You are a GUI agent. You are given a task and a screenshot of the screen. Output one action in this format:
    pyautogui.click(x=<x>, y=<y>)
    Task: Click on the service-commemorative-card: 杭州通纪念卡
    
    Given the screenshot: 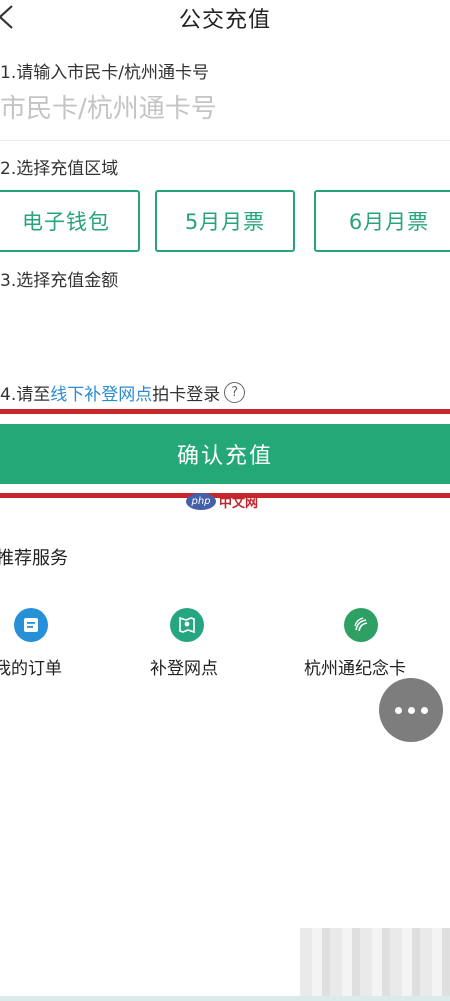 What is the action you would take?
    pyautogui.click(x=360, y=643)
    